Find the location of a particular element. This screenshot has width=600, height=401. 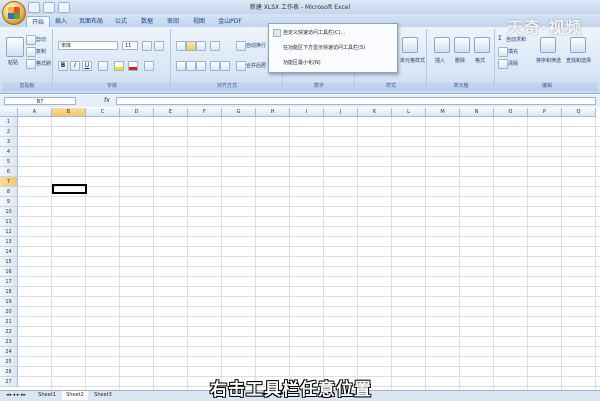

phonetic-icon is located at coordinates (149, 66).